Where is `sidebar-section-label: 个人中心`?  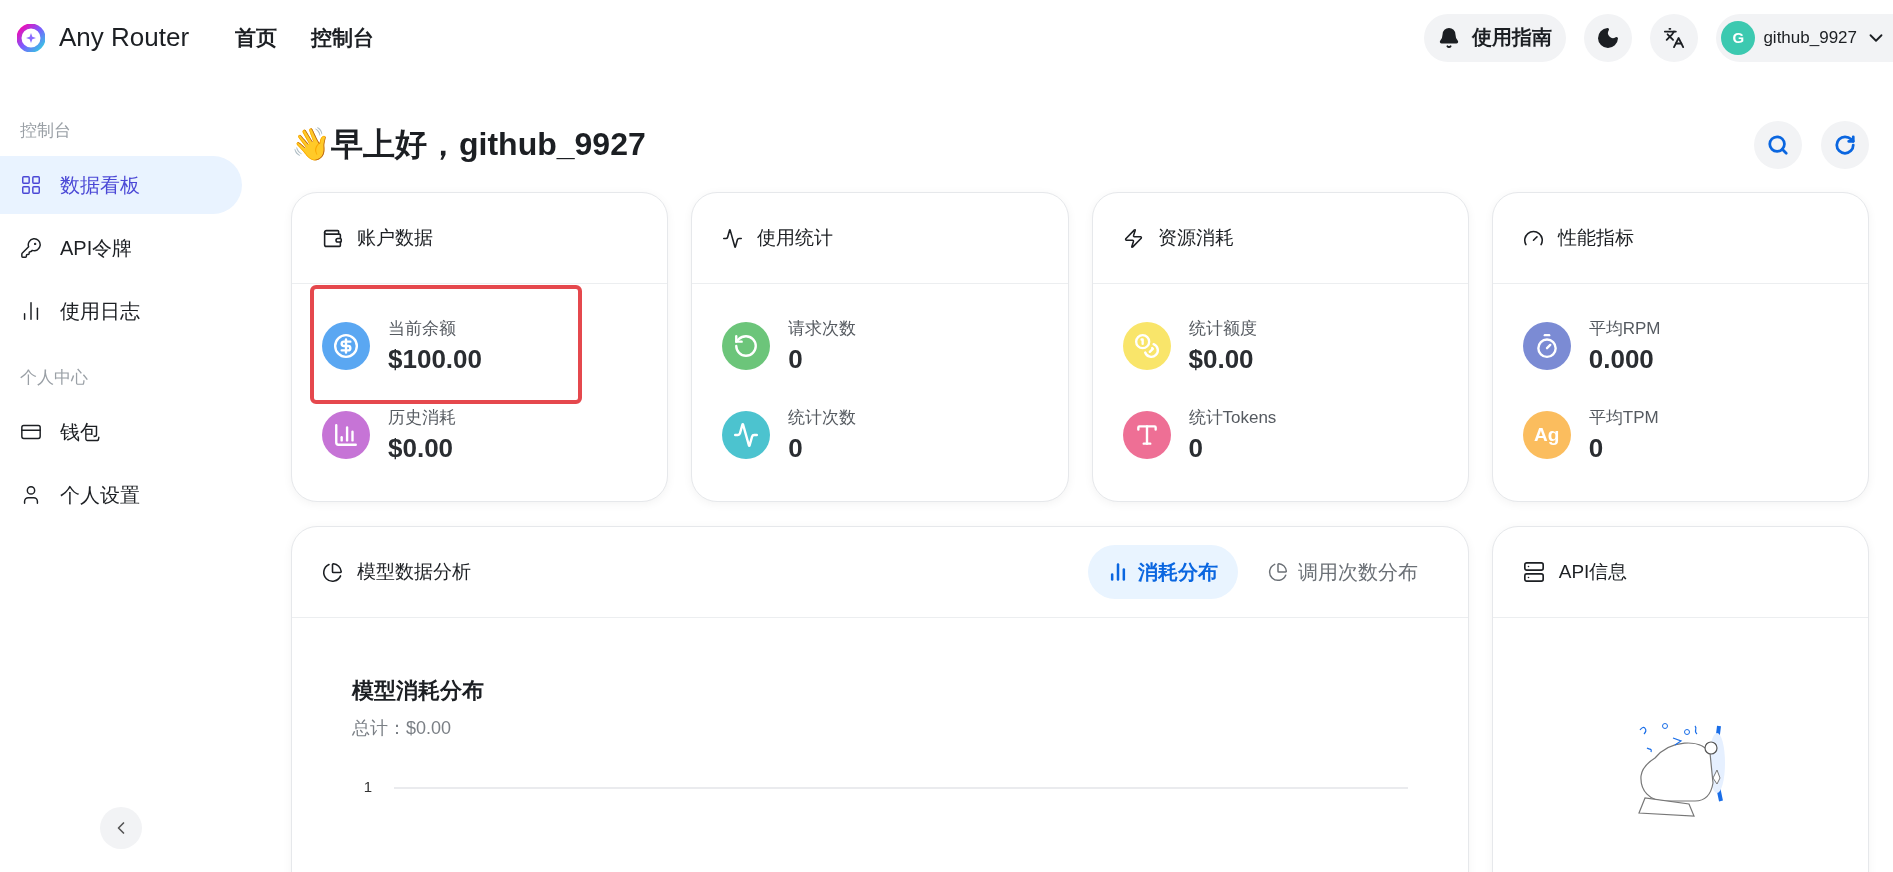 sidebar-section-label: 个人中心 is located at coordinates (54, 378).